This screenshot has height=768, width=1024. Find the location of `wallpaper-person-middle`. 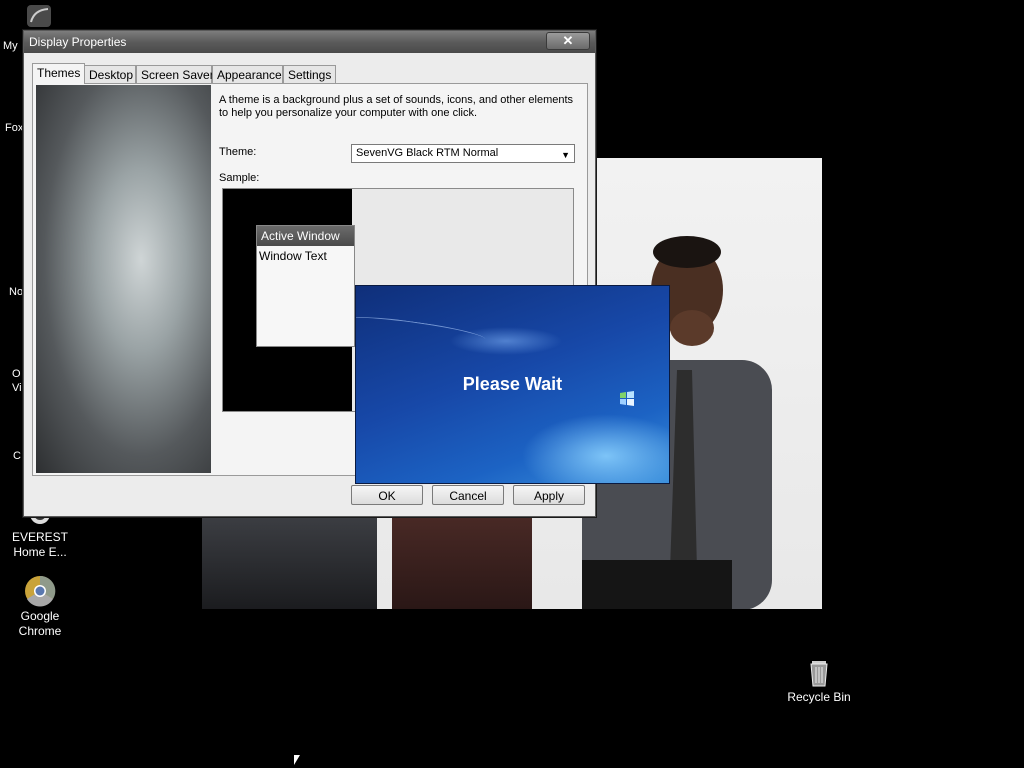

wallpaper-person-middle is located at coordinates (462, 561).